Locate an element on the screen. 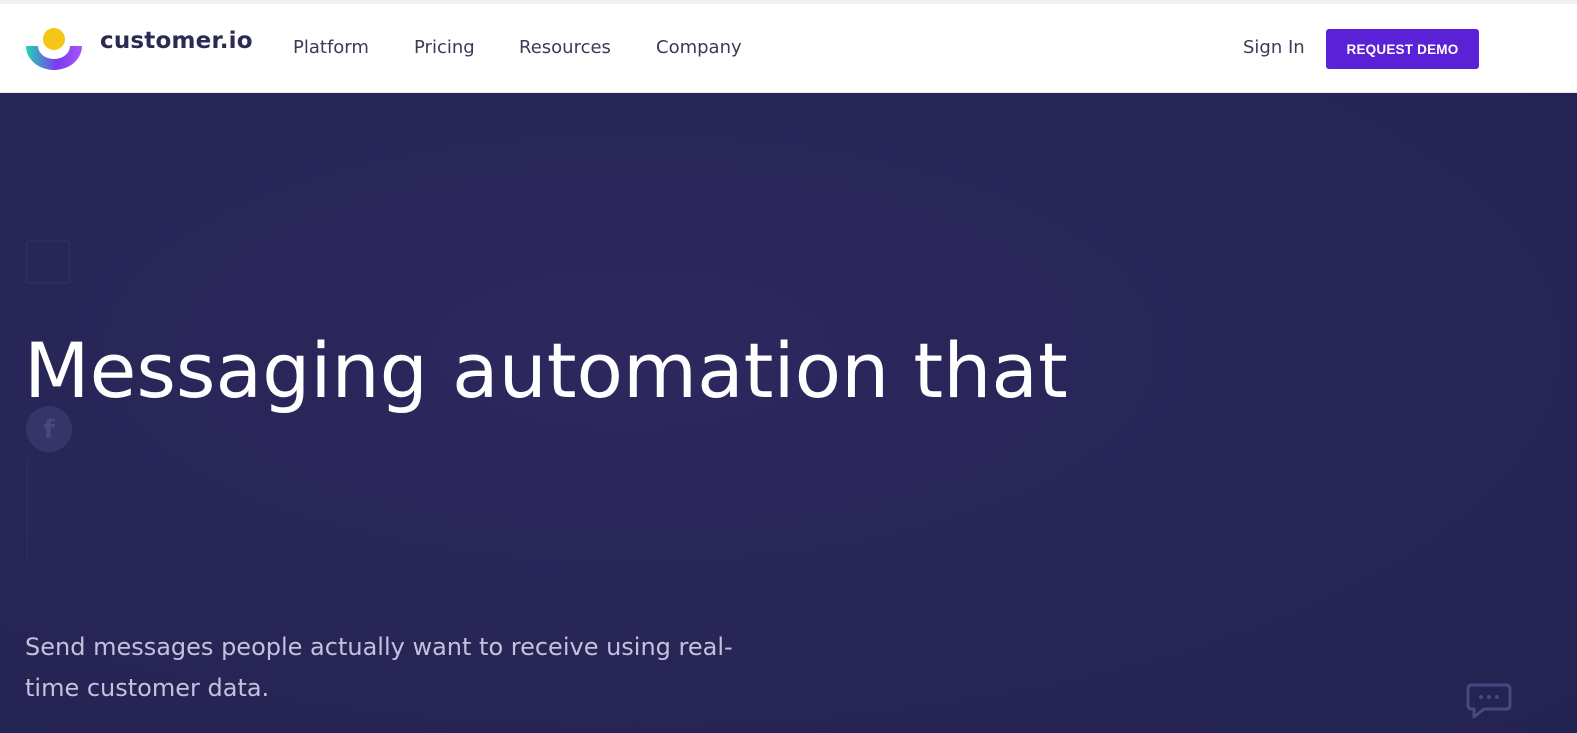 The height and width of the screenshot is (733, 1577). nav-platform: Platform is located at coordinates (331, 47).